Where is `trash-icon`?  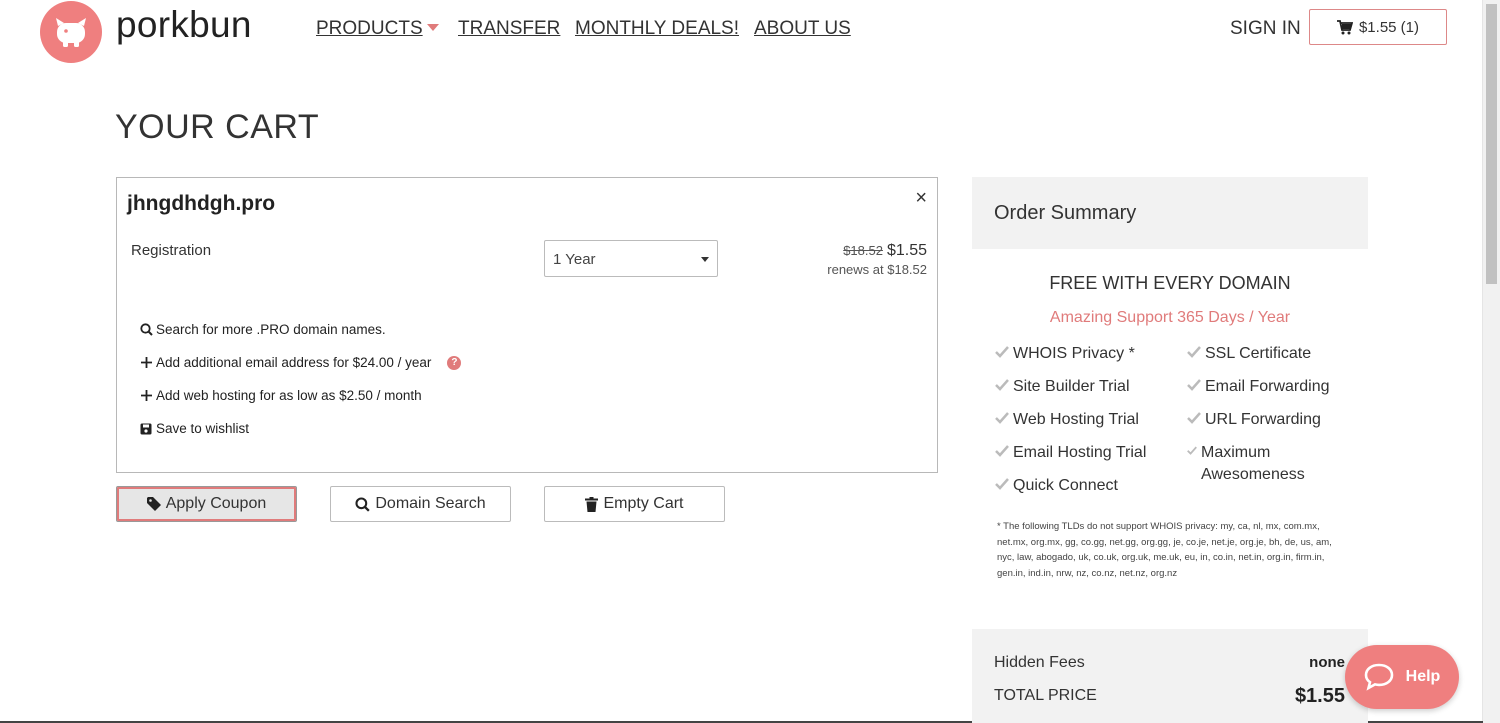
trash-icon is located at coordinates (592, 504).